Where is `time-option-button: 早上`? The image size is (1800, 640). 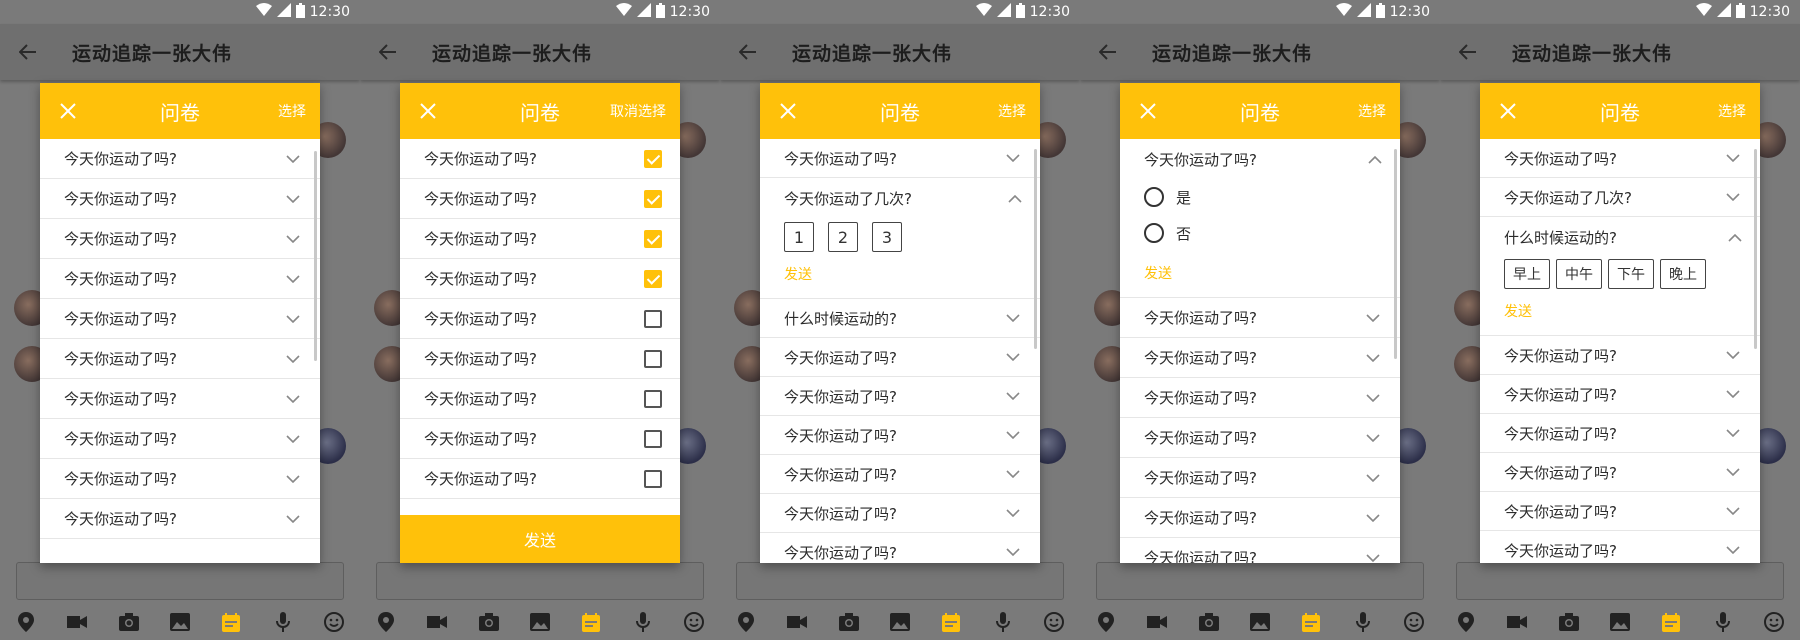
time-option-button: 早上 is located at coordinates (1527, 274).